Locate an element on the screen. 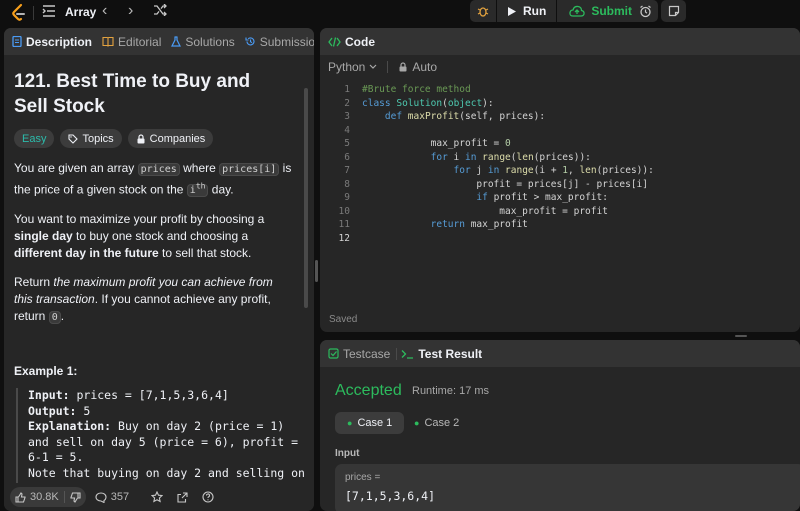 The width and height of the screenshot is (800, 511). toolbar-divider is located at coordinates (388, 67).